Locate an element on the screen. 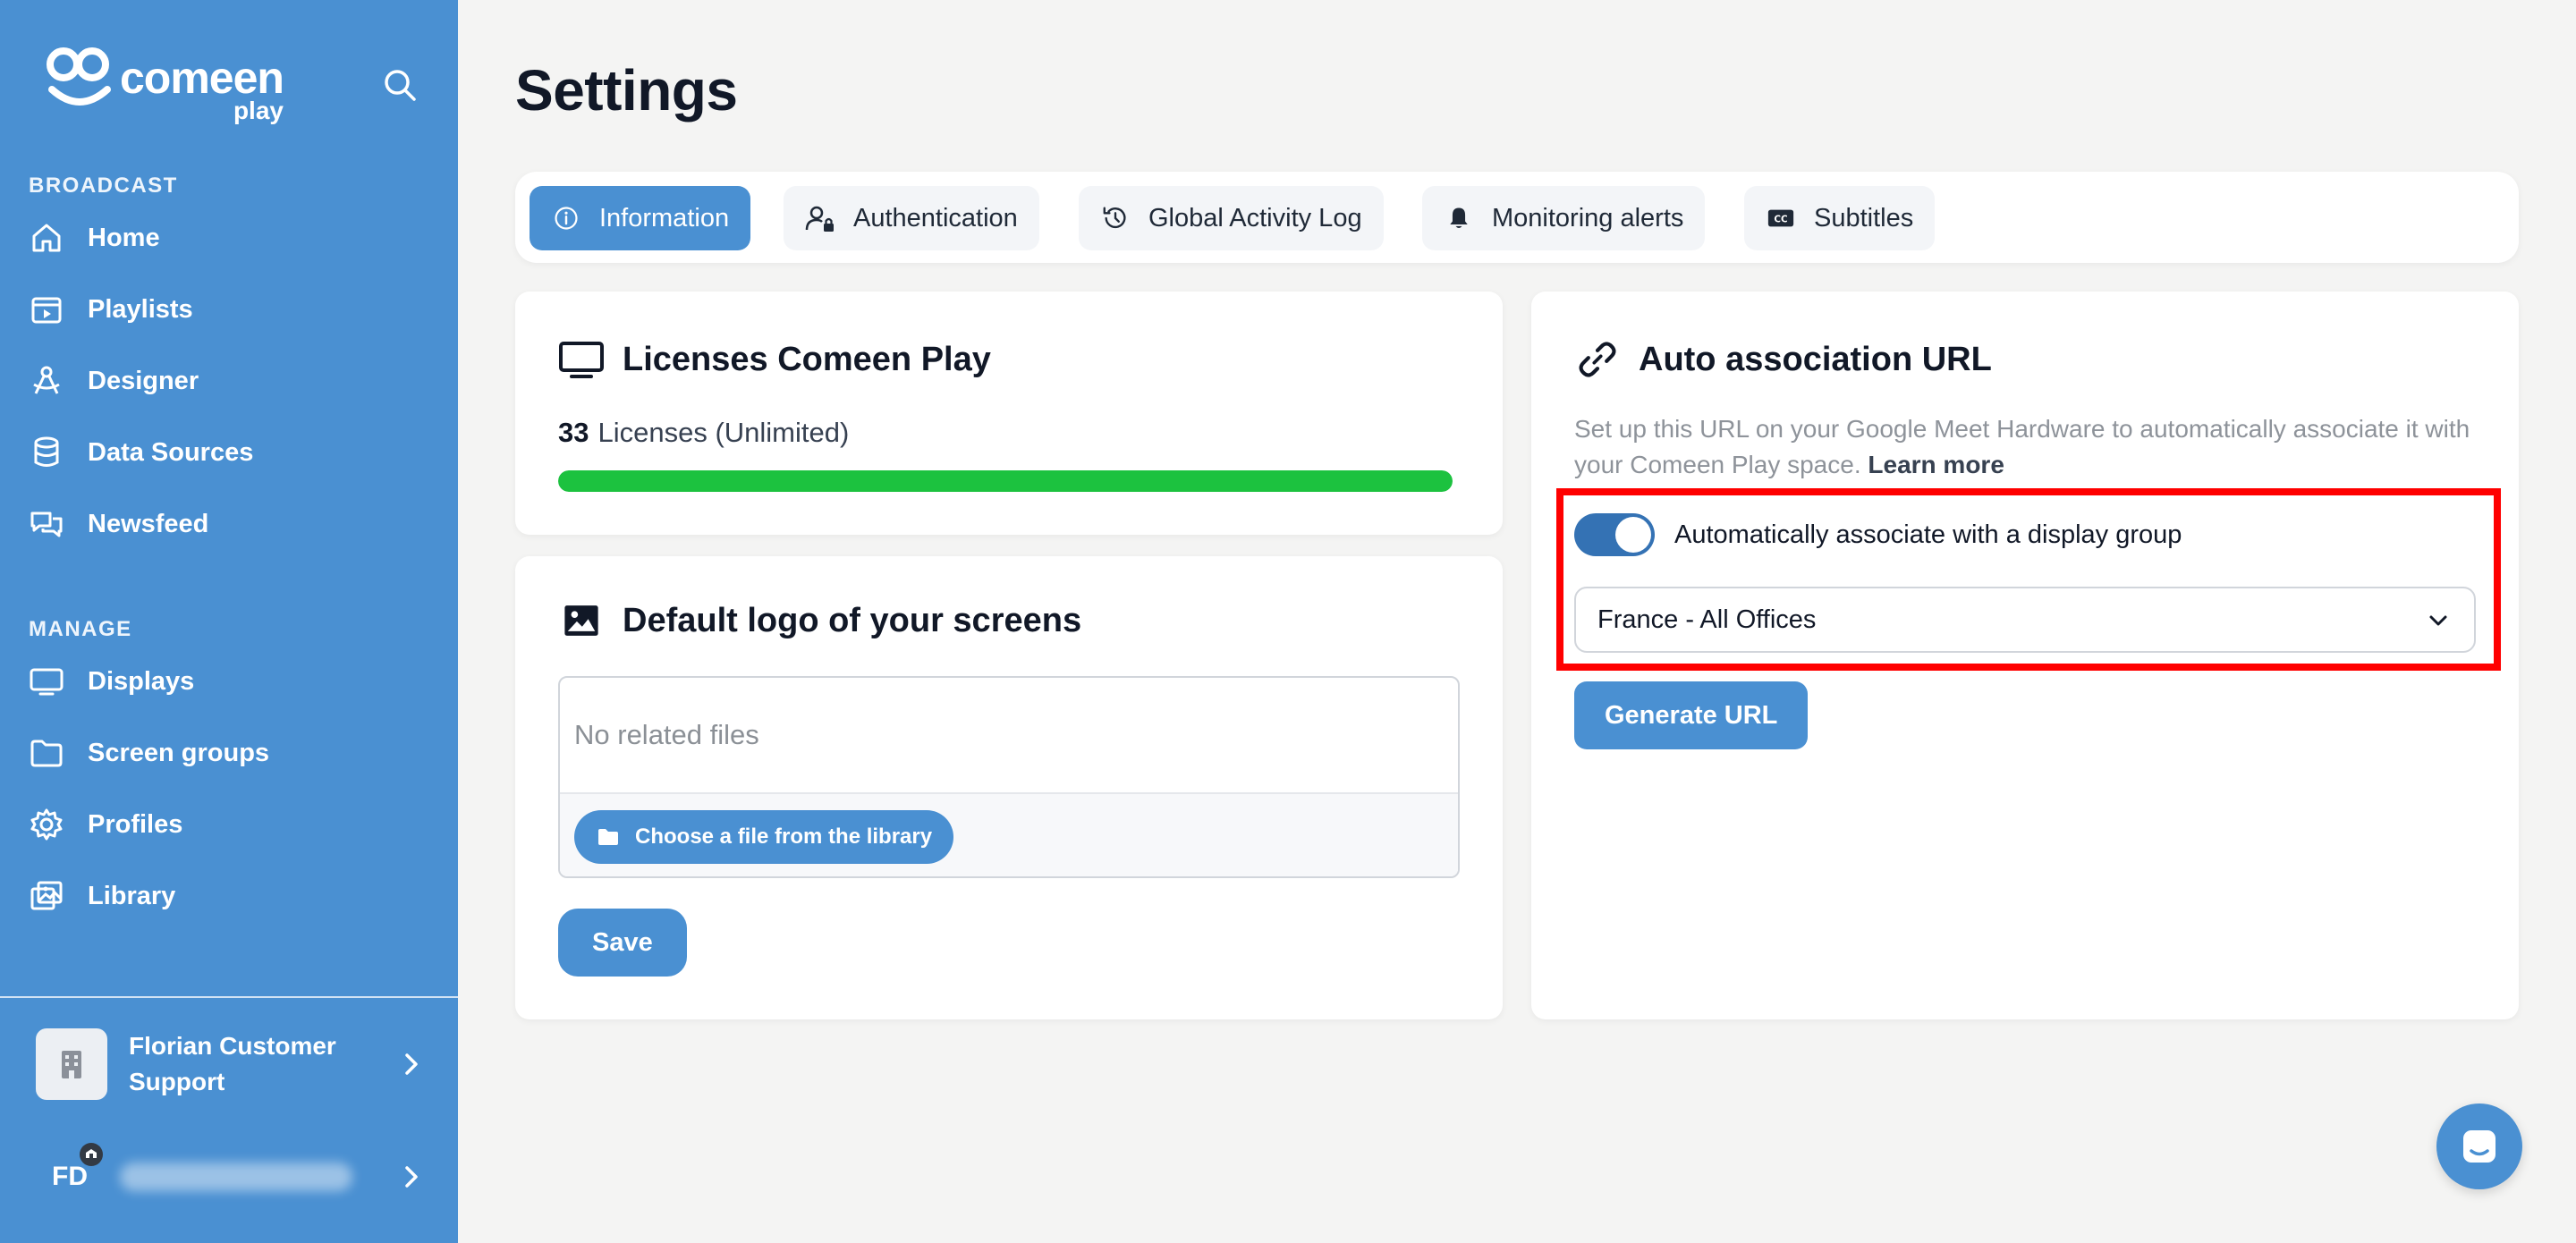  sidebar-item-profiles: Profiles is located at coordinates (104, 824).